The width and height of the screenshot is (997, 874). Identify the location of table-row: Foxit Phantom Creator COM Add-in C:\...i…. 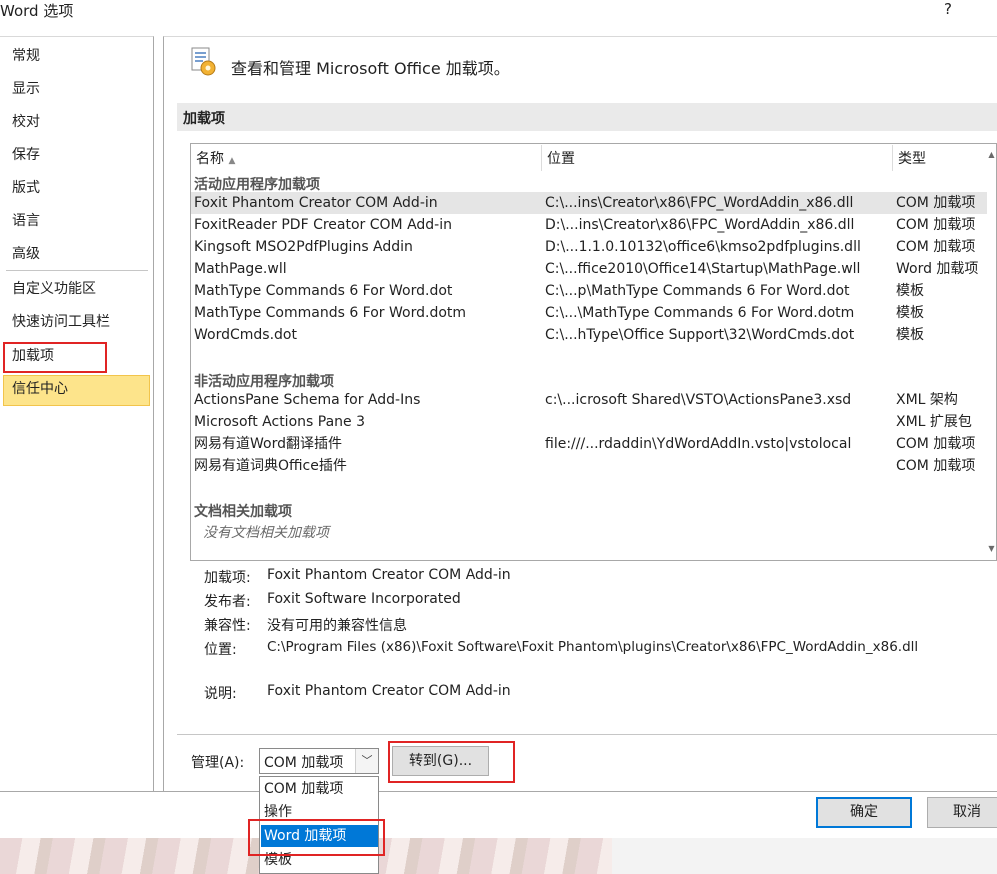
(589, 203).